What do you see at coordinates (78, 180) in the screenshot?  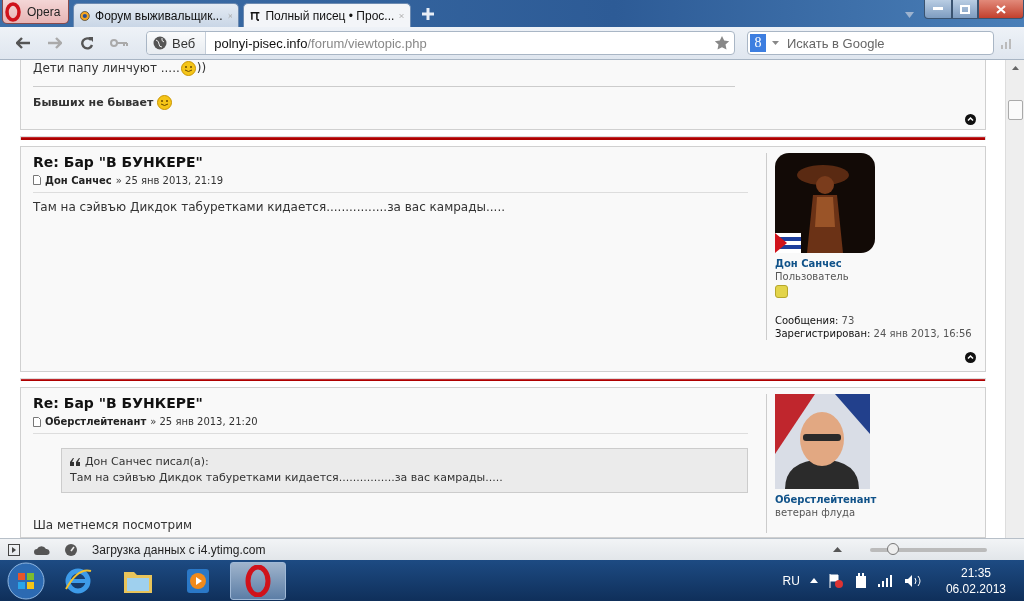 I see `author-link: Дон Санчес` at bounding box center [78, 180].